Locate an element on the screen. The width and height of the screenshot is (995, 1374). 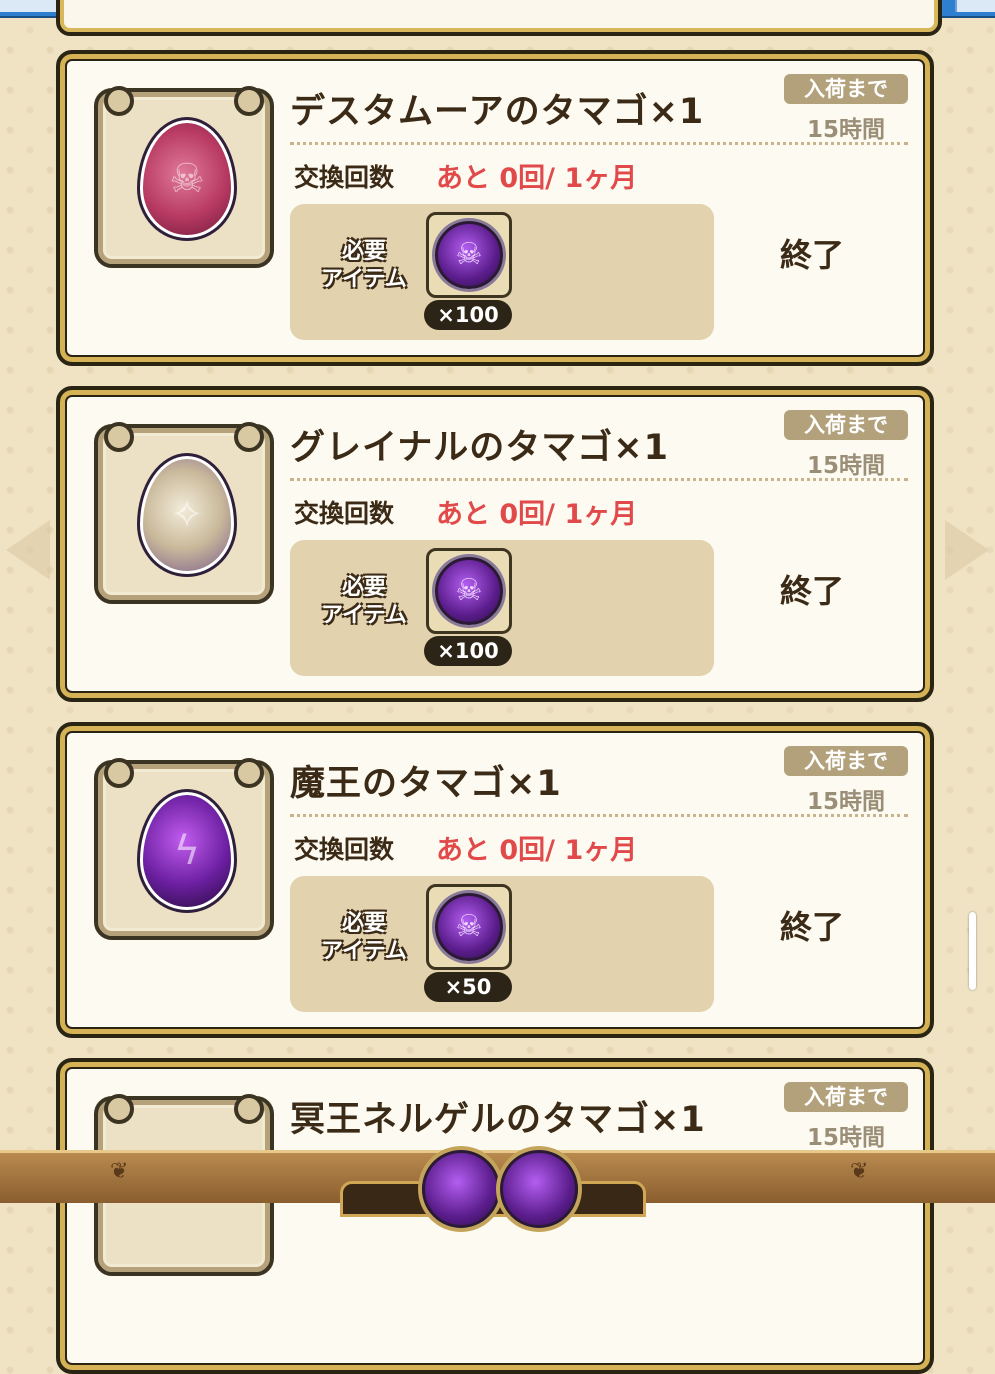
item-icon-frame: ☠ is located at coordinates (184, 177).